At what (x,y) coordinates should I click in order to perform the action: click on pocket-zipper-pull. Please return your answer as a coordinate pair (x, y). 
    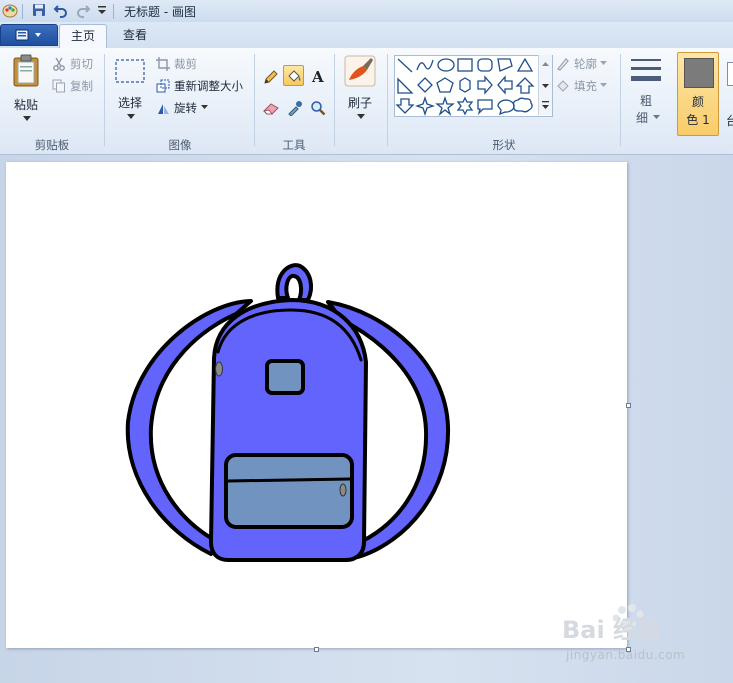
    Looking at the image, I should click on (343, 490).